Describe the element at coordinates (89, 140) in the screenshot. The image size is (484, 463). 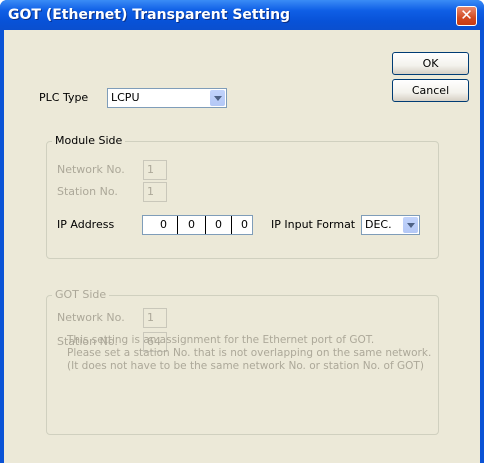
I see `module-side-legend: Module Side` at that location.